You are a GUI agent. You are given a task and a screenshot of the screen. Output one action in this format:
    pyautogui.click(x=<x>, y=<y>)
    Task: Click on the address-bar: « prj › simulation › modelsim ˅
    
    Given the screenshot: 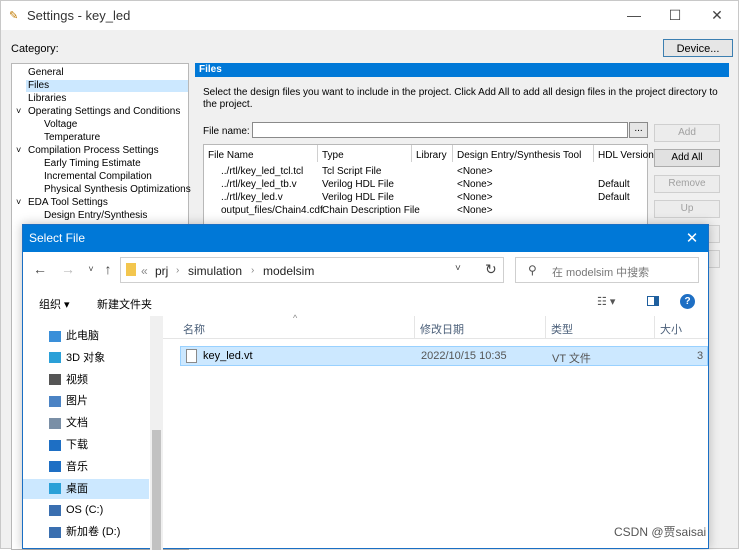 What is the action you would take?
    pyautogui.click(x=312, y=270)
    